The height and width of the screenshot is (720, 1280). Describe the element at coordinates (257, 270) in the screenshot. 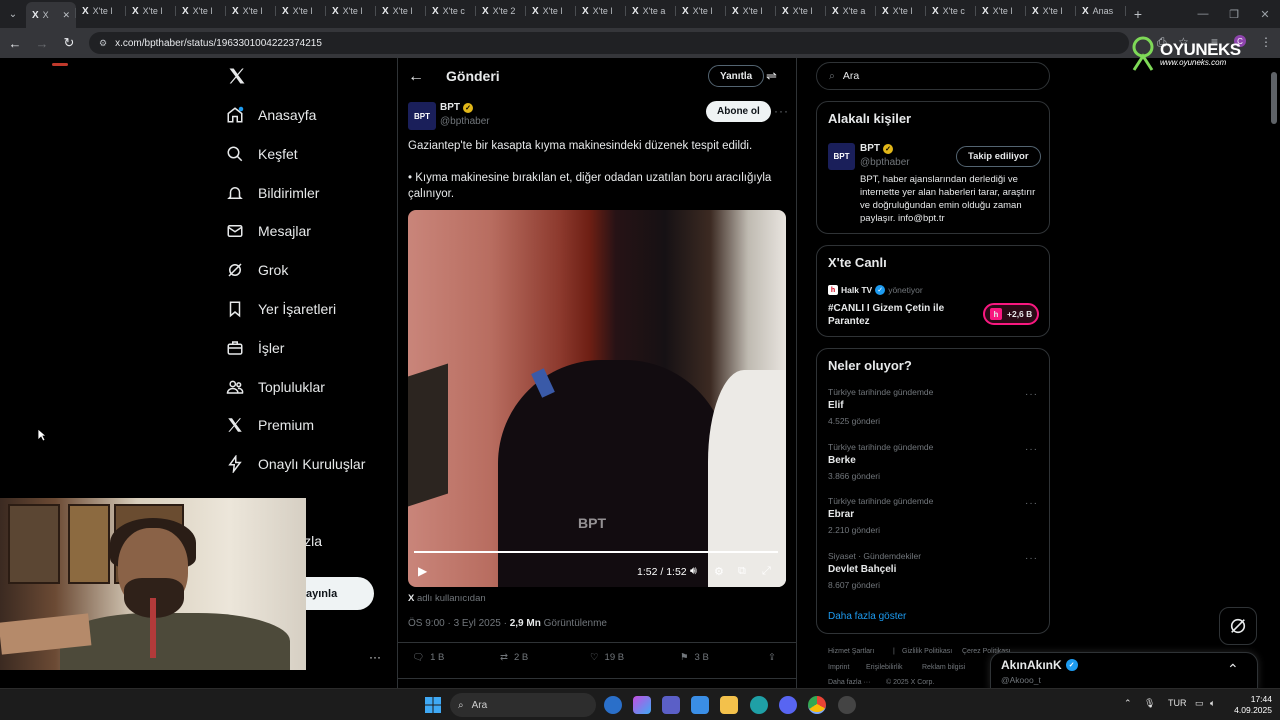

I see `nav-item: Grok` at that location.